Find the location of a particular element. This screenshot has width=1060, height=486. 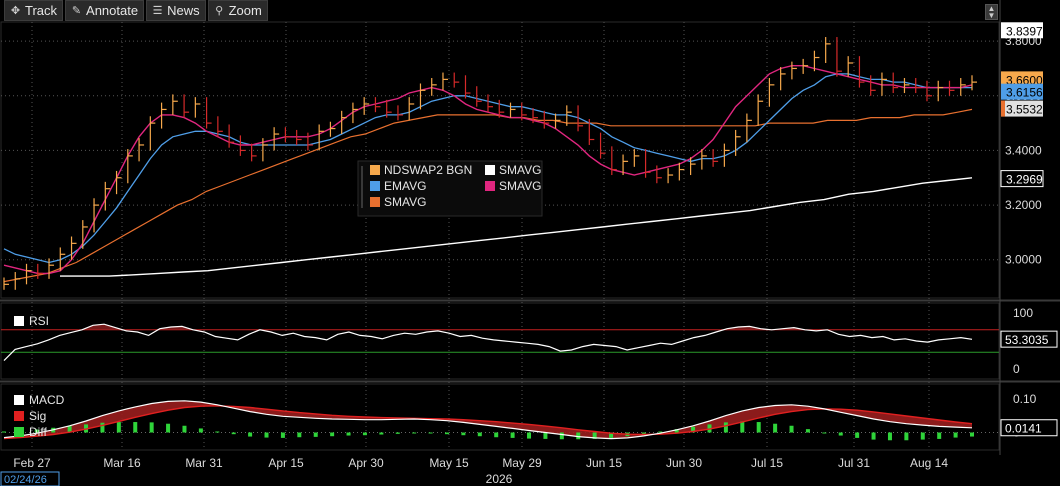

x-tick-label: Jun 15 is located at coordinates (604, 463).